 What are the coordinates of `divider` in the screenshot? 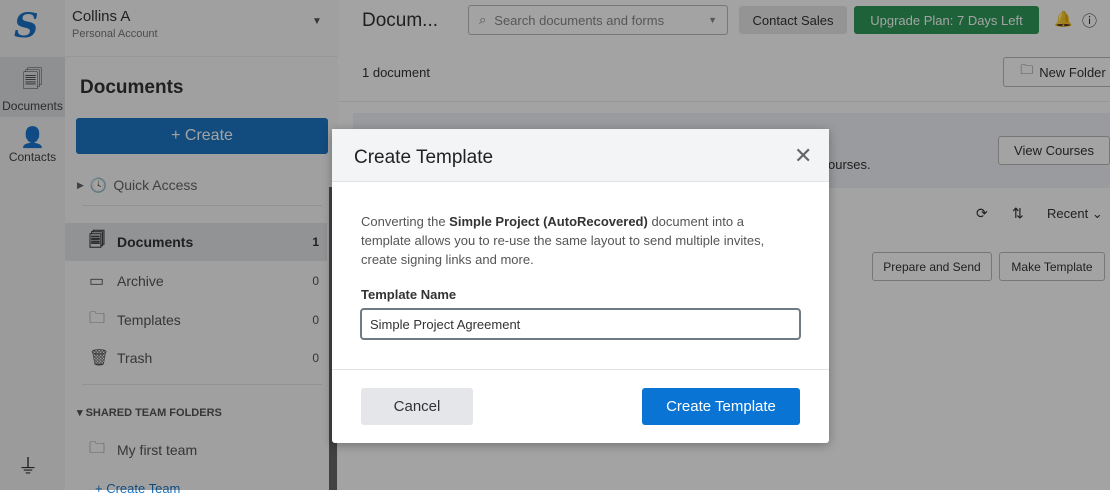 It's located at (580, 369).